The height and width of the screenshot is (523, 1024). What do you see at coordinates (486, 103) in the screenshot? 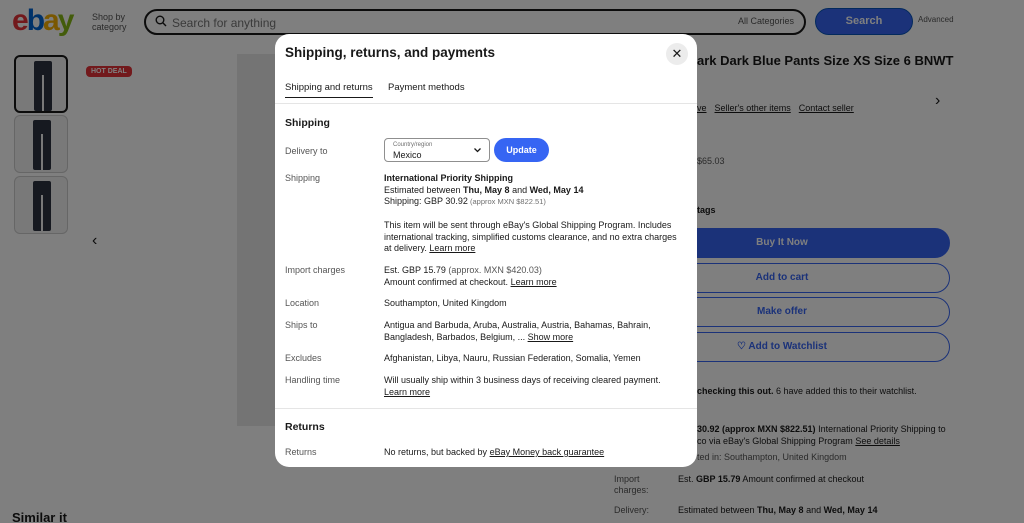
I see `tab-divider` at bounding box center [486, 103].